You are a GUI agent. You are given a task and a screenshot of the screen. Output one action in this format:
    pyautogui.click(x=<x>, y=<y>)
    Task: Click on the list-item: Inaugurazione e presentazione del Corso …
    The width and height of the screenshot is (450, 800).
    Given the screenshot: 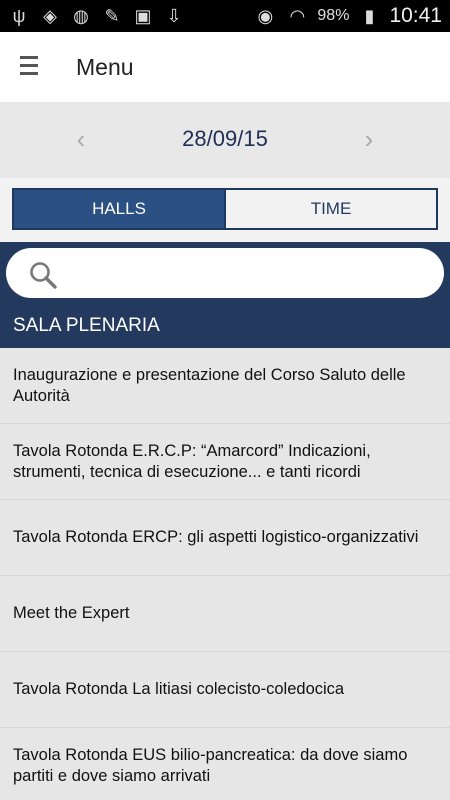 What is the action you would take?
    pyautogui.click(x=225, y=386)
    